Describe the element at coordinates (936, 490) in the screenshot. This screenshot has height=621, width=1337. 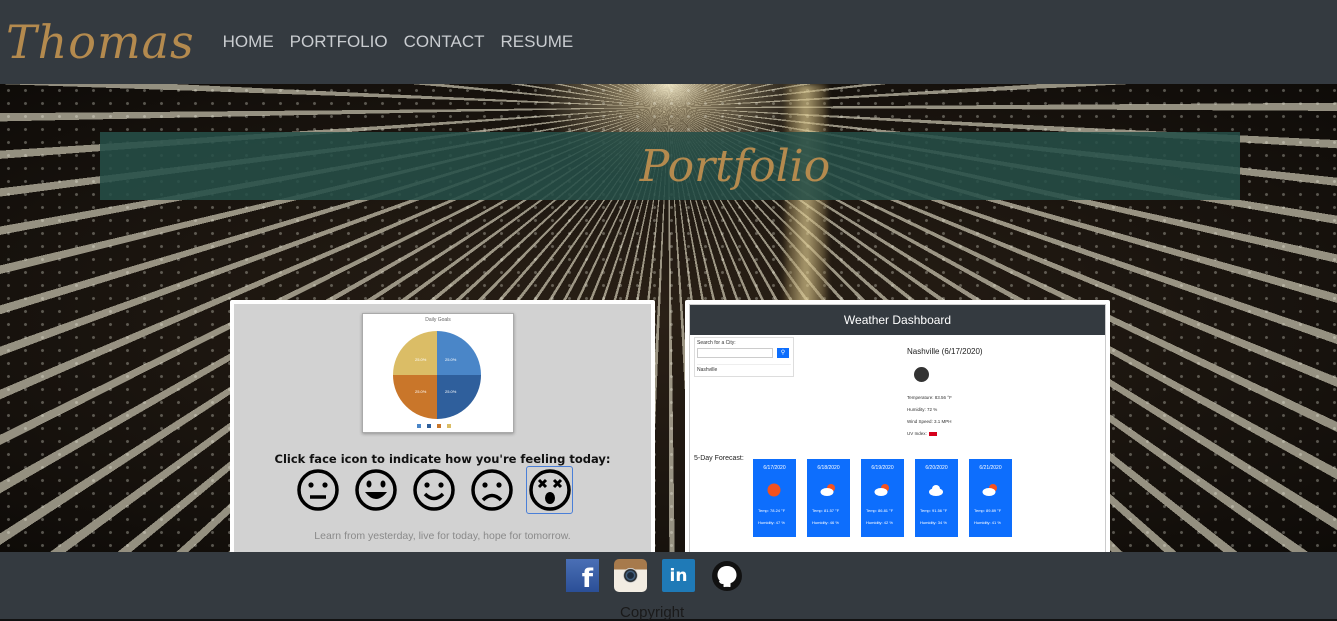
I see `cloud-icon` at that location.